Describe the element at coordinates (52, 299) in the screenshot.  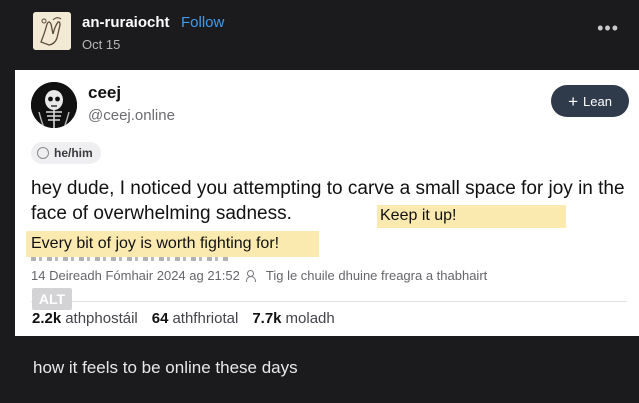
I see `alt-badge: ALT` at that location.